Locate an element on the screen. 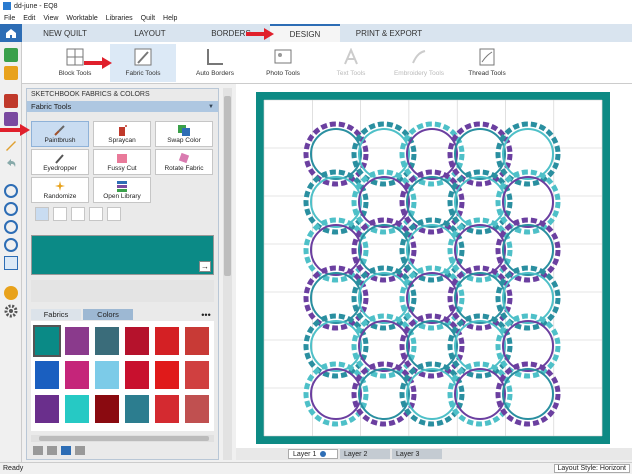 This screenshot has width=632, height=474. auto-borders-button: Auto Borders is located at coordinates (215, 63).